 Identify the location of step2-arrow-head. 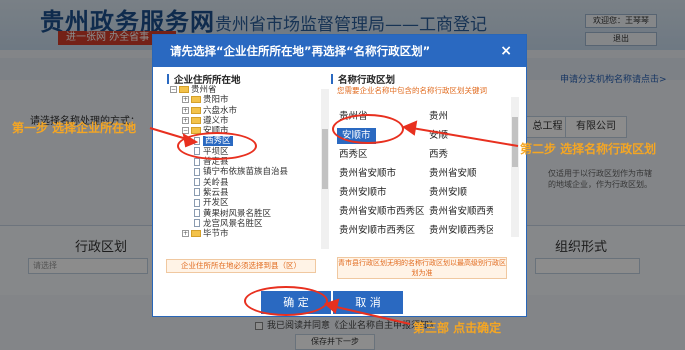
(409, 128).